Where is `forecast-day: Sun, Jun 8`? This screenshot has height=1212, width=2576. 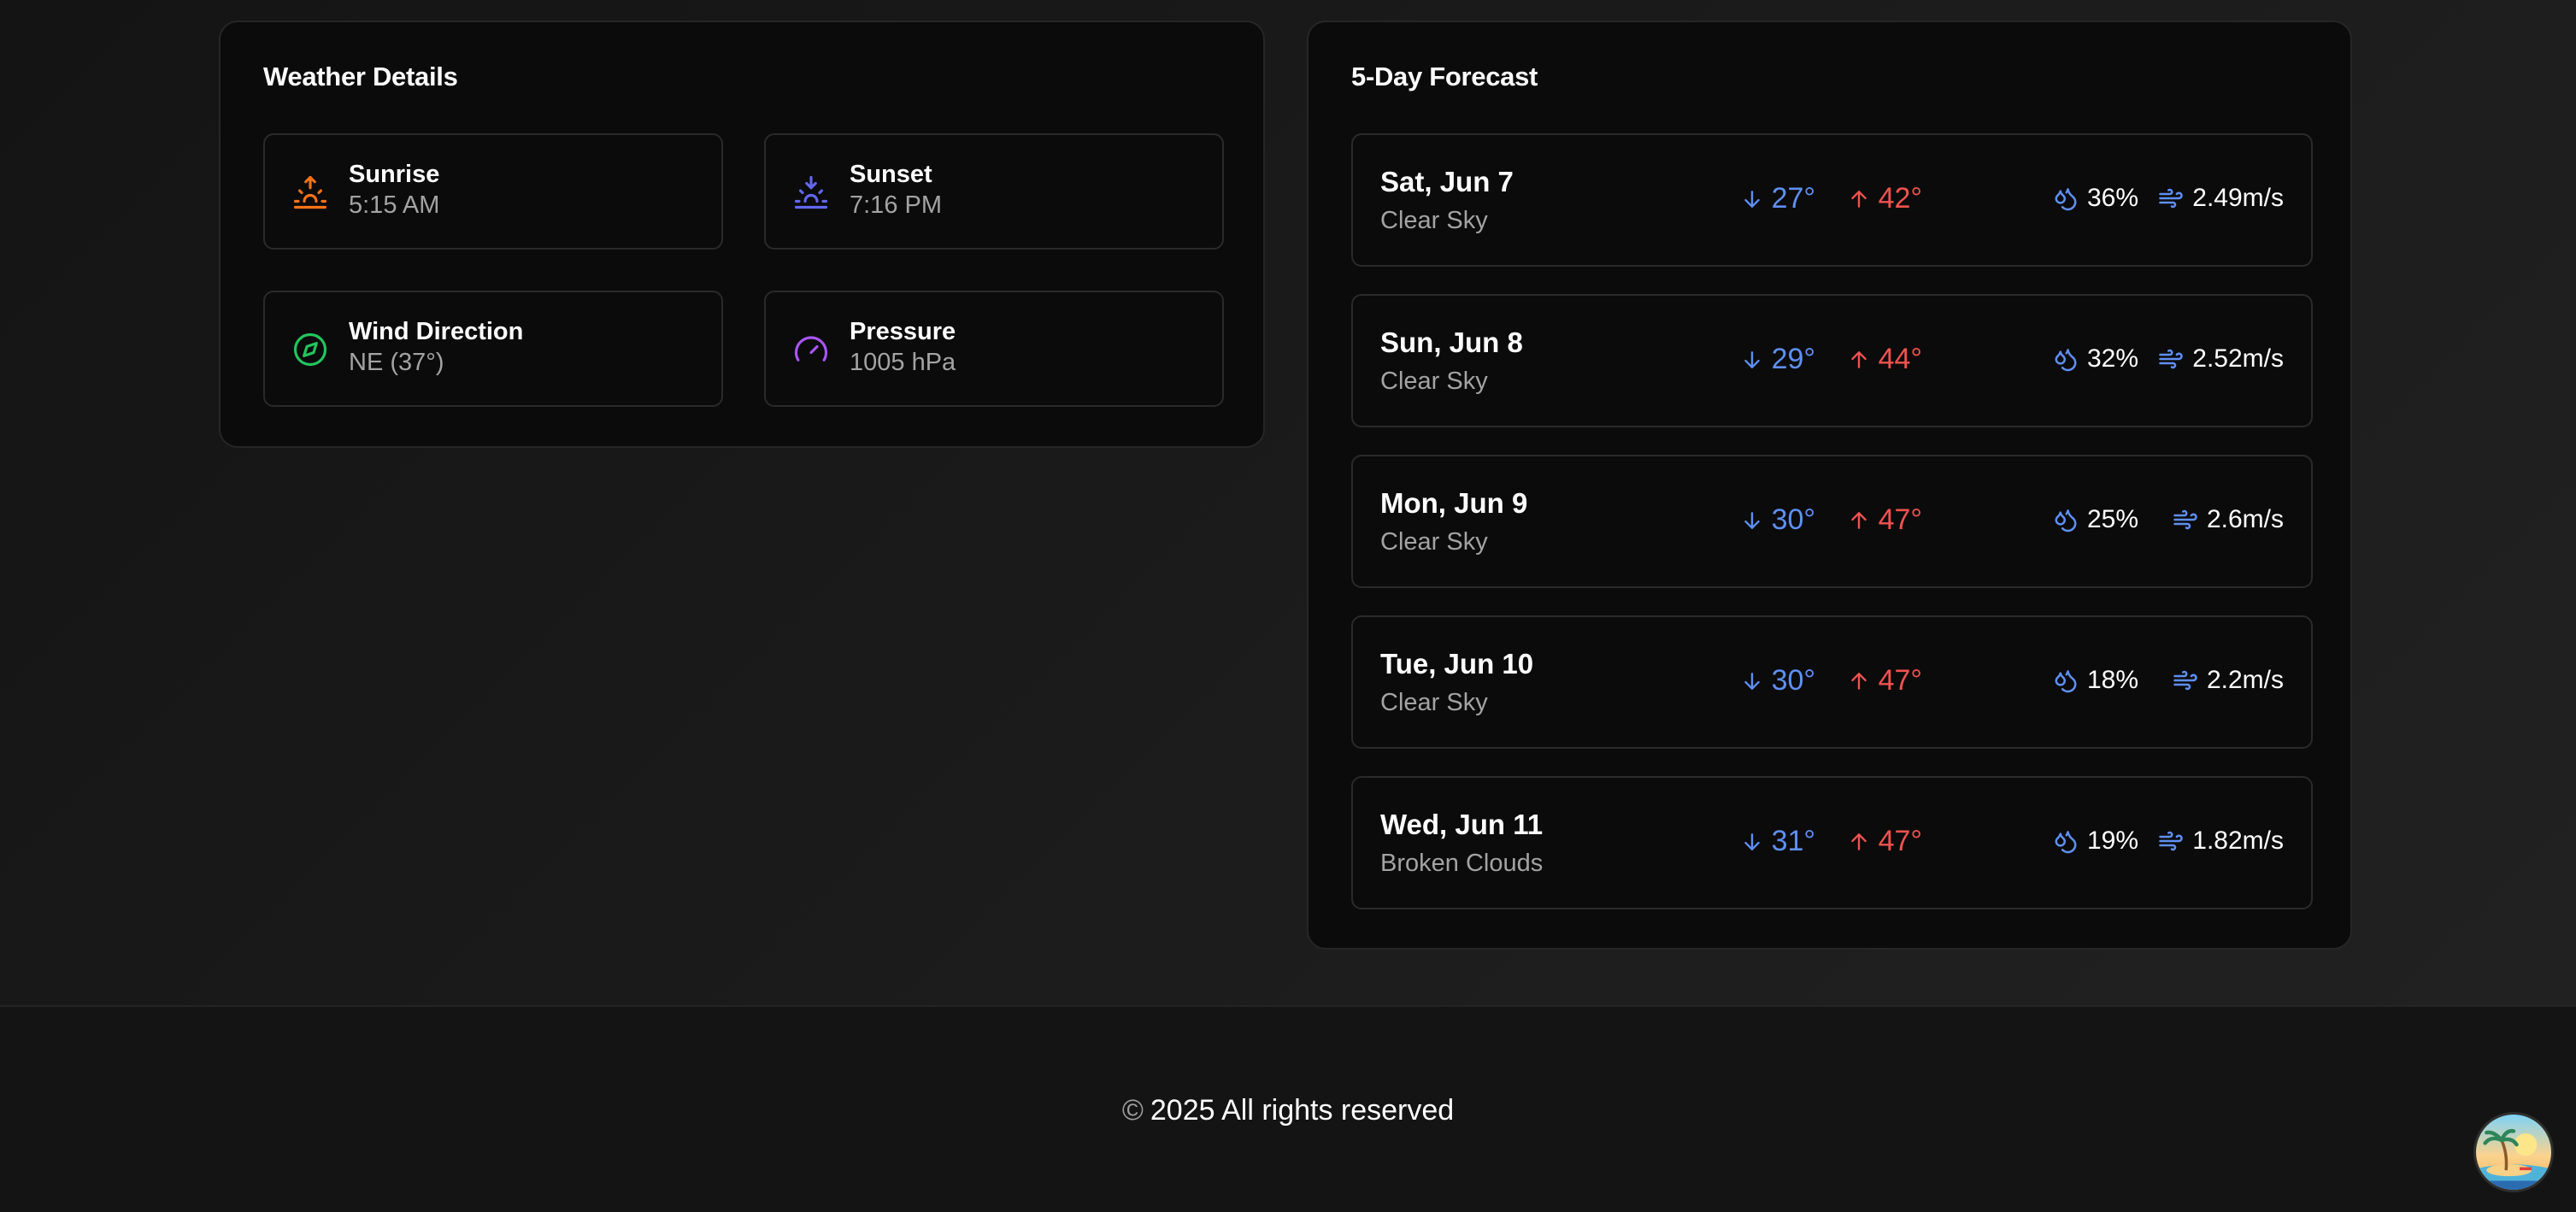 forecast-day: Sun, Jun 8 is located at coordinates (1451, 342).